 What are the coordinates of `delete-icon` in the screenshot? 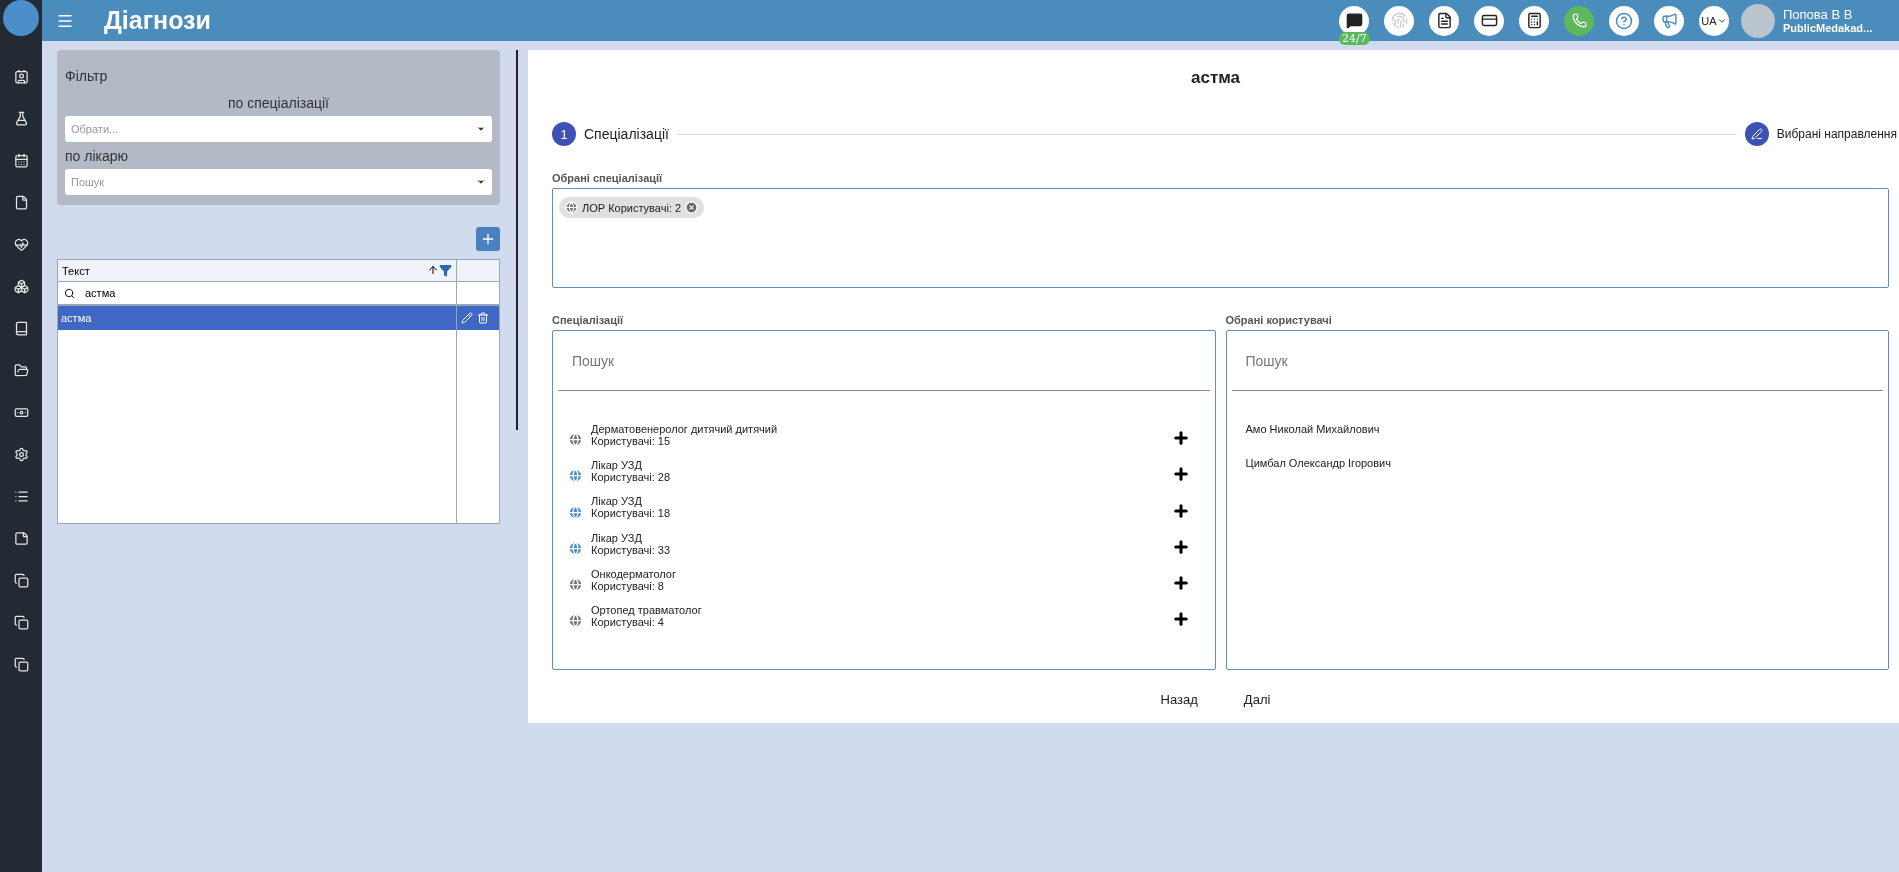 It's located at (483, 318).